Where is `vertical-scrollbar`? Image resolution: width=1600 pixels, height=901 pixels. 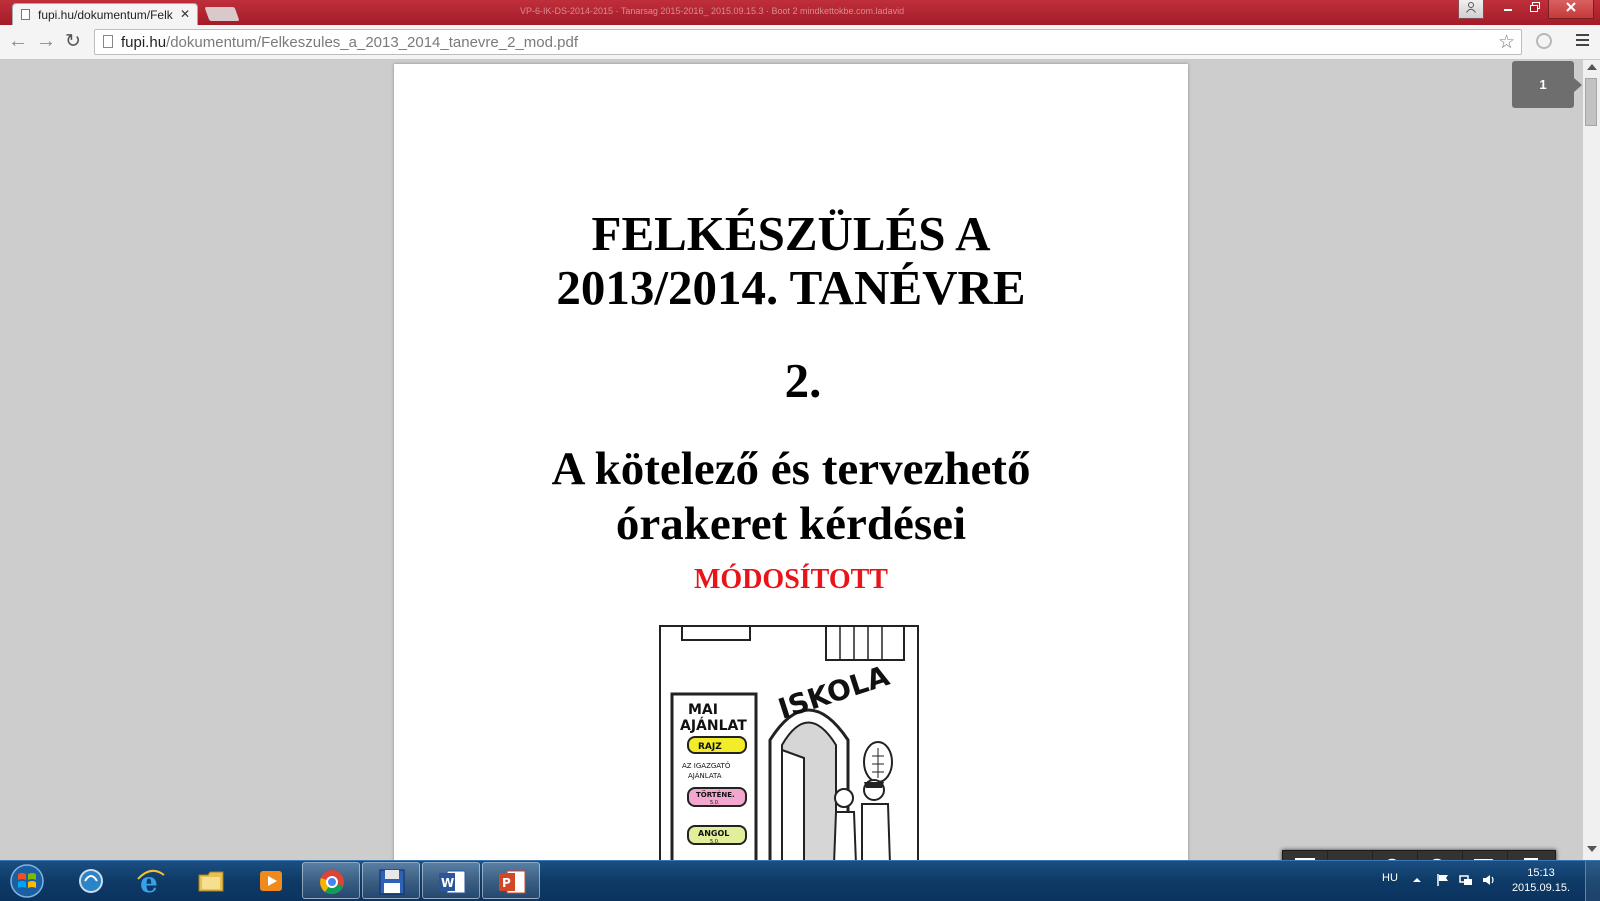
vertical-scrollbar is located at coordinates (1591, 460).